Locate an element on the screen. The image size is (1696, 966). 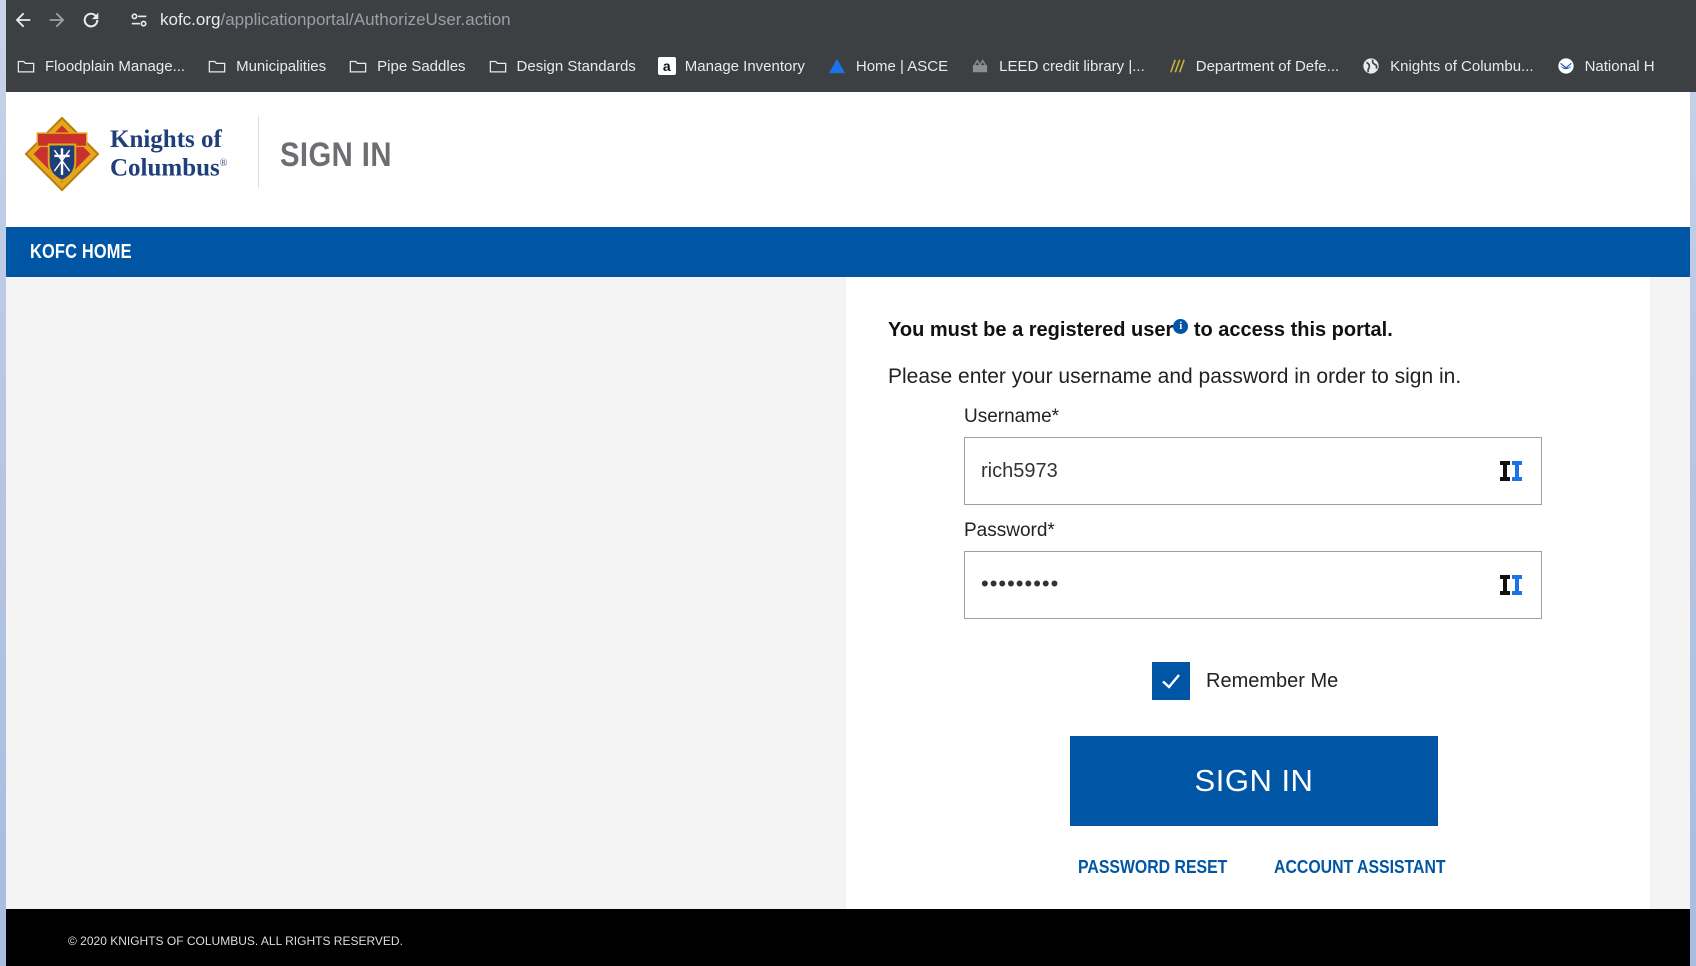
bookmark-label: Home | ASCE is located at coordinates (902, 66).